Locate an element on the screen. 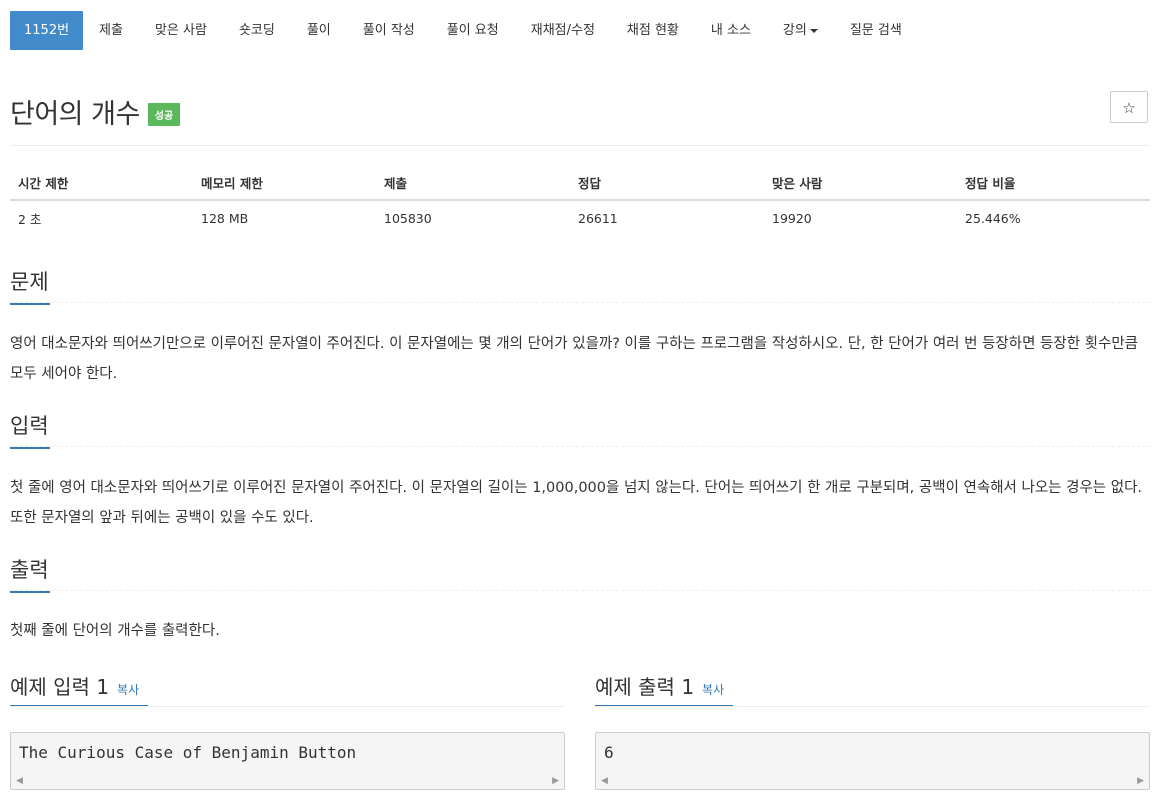  example-output-text: 6 is located at coordinates (609, 752).